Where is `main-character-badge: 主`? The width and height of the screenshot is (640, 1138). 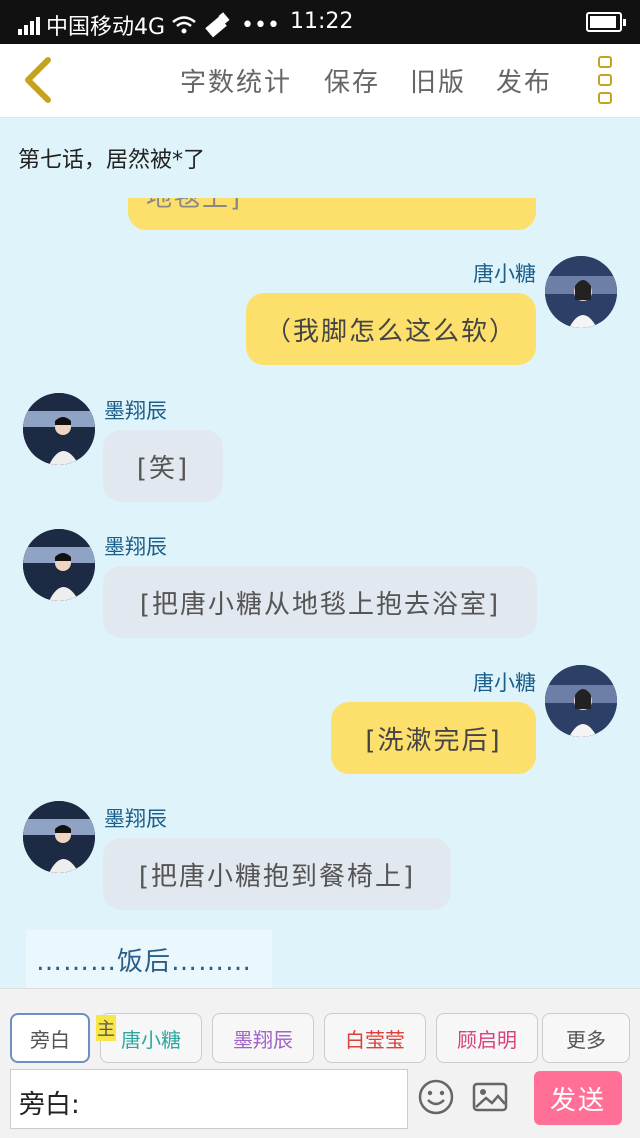
main-character-badge: 主 is located at coordinates (106, 1028).